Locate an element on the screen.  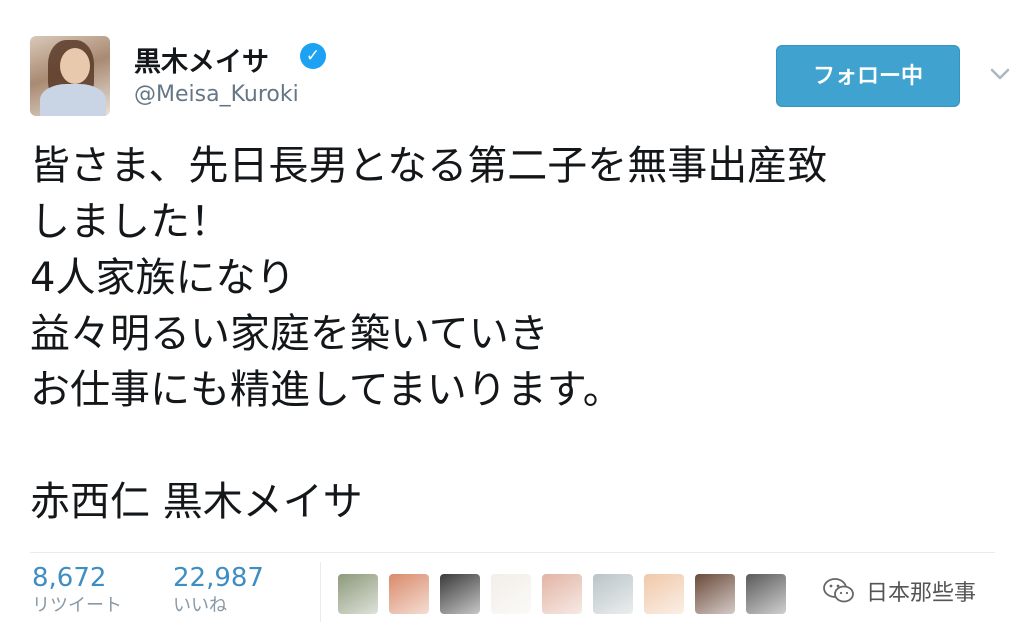
tweet-signature: 赤西仁 黒木メイサ is located at coordinates (196, 502).